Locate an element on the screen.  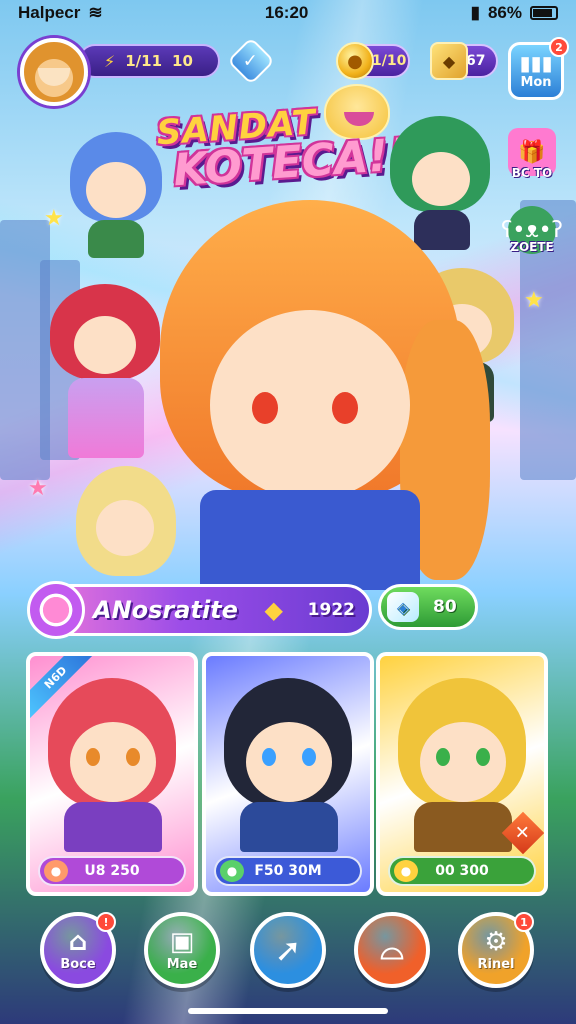
event-ring-icon is located at coordinates (56, 610).